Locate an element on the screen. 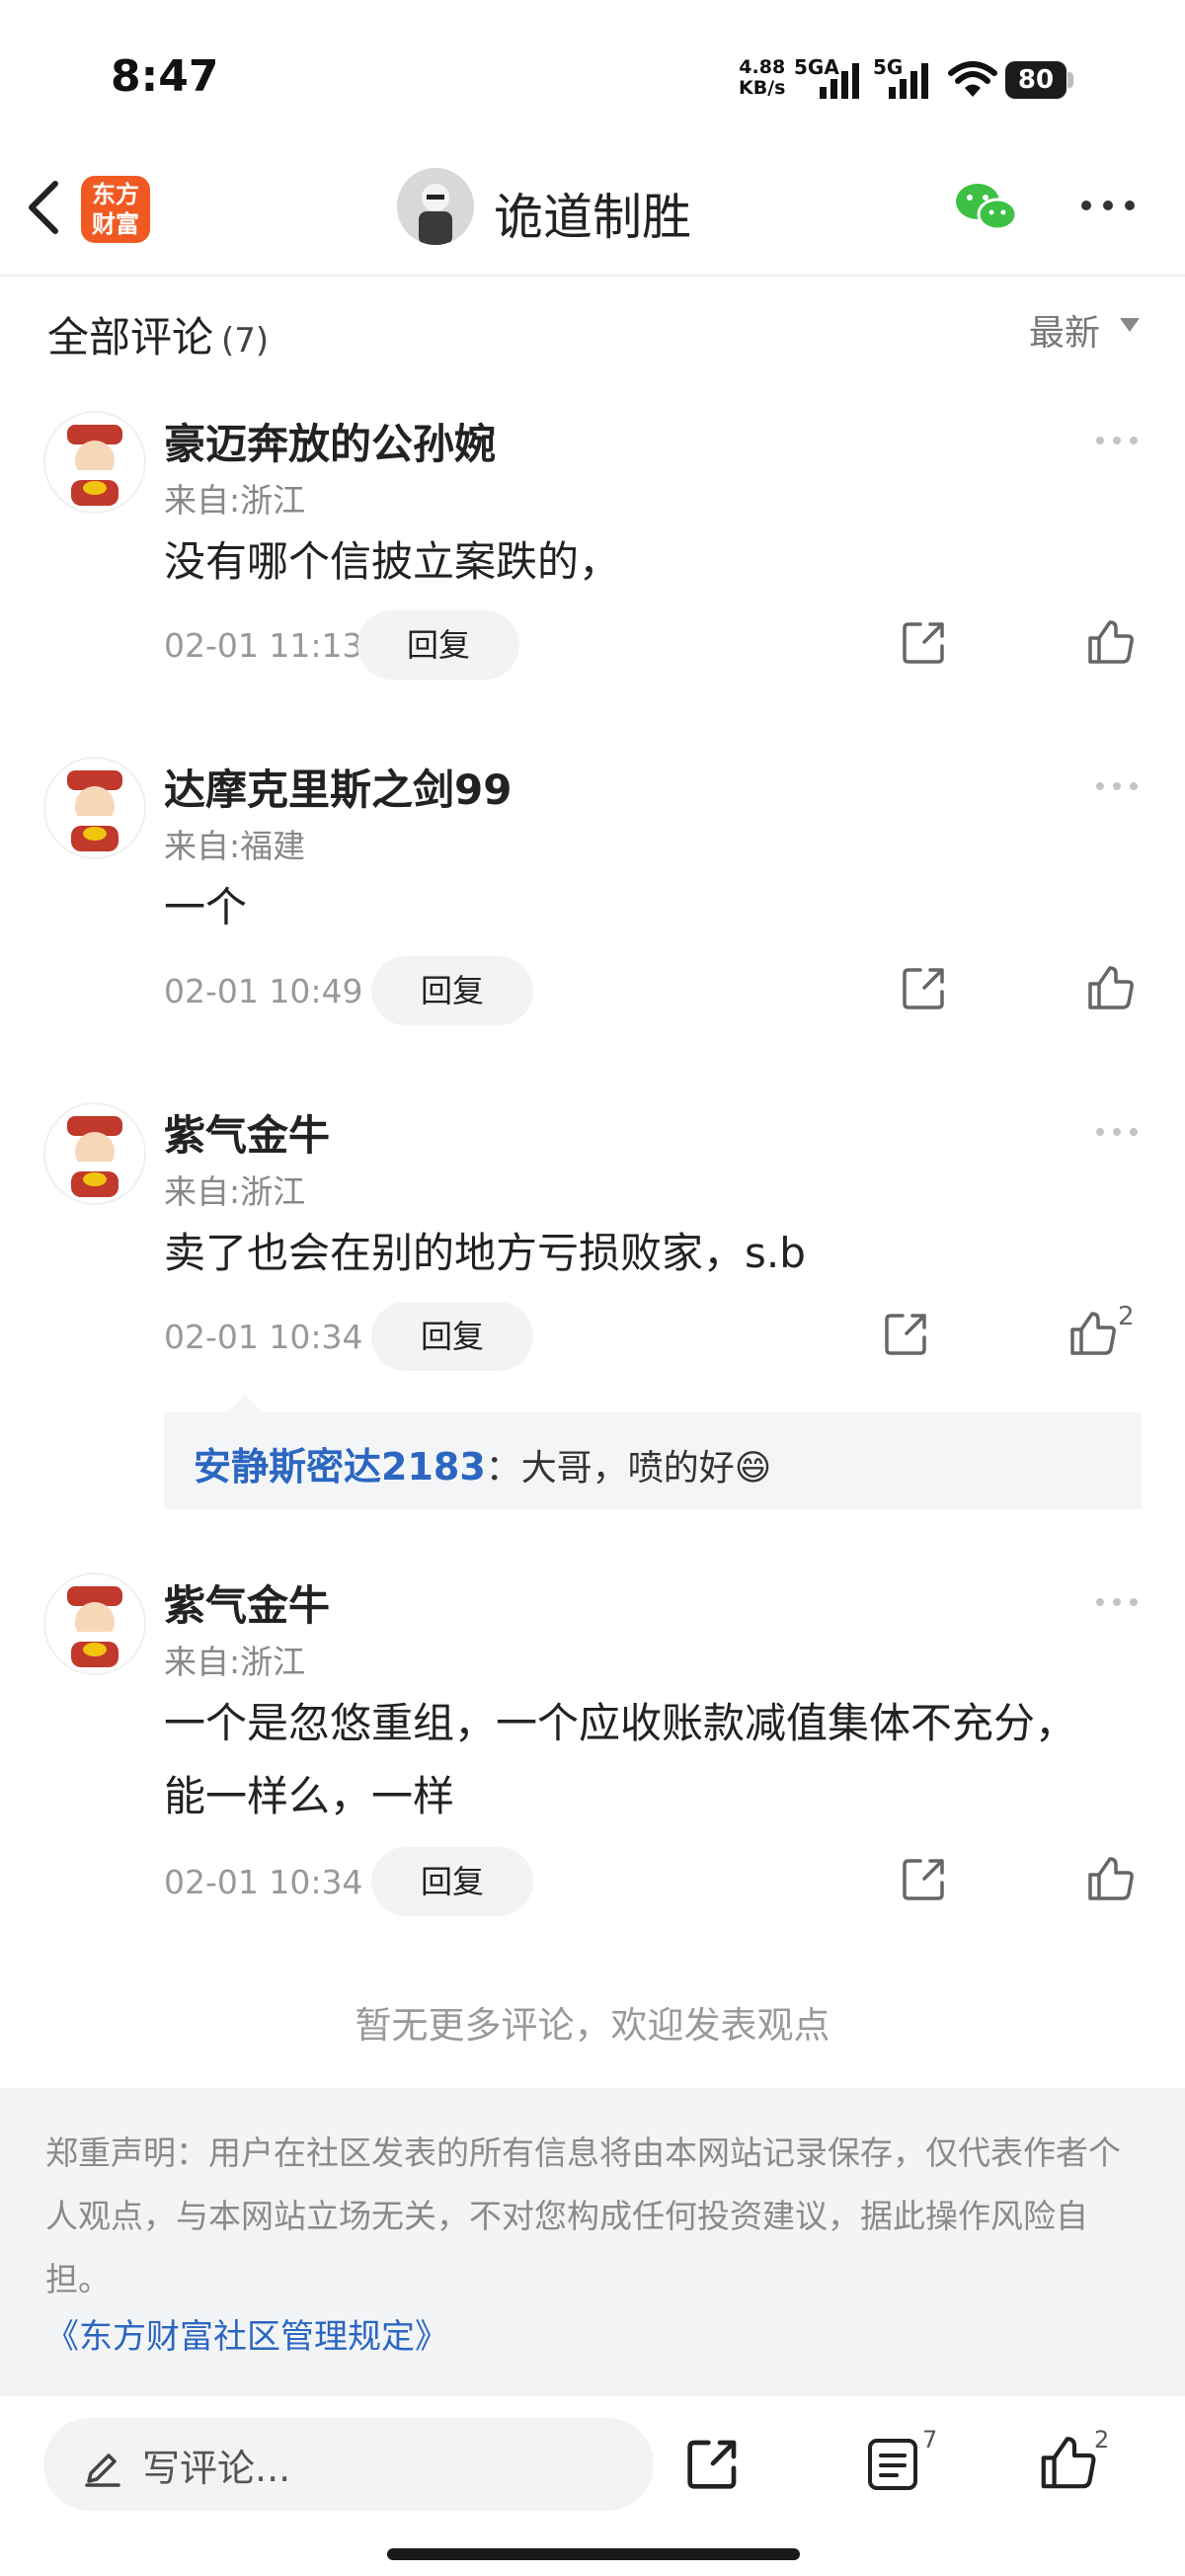 This screenshot has width=1185, height=2576. back-icon is located at coordinates (43, 207).